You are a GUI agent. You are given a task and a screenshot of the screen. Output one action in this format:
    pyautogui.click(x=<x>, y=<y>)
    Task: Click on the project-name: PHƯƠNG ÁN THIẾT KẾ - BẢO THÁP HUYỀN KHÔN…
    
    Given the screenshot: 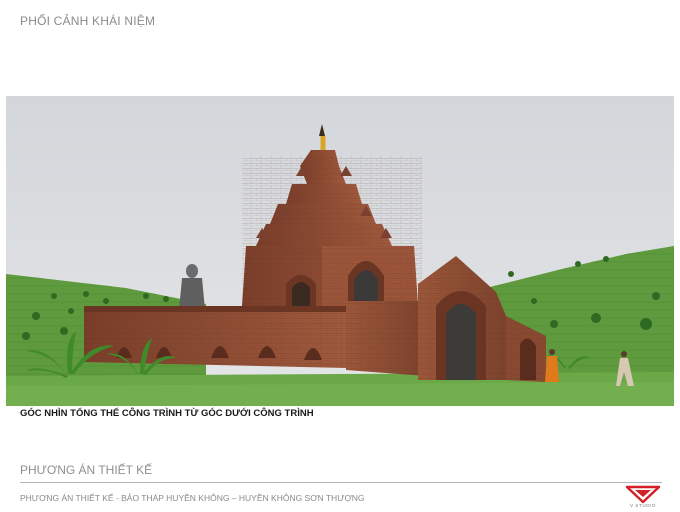 What is the action you would take?
    pyautogui.click(x=192, y=498)
    